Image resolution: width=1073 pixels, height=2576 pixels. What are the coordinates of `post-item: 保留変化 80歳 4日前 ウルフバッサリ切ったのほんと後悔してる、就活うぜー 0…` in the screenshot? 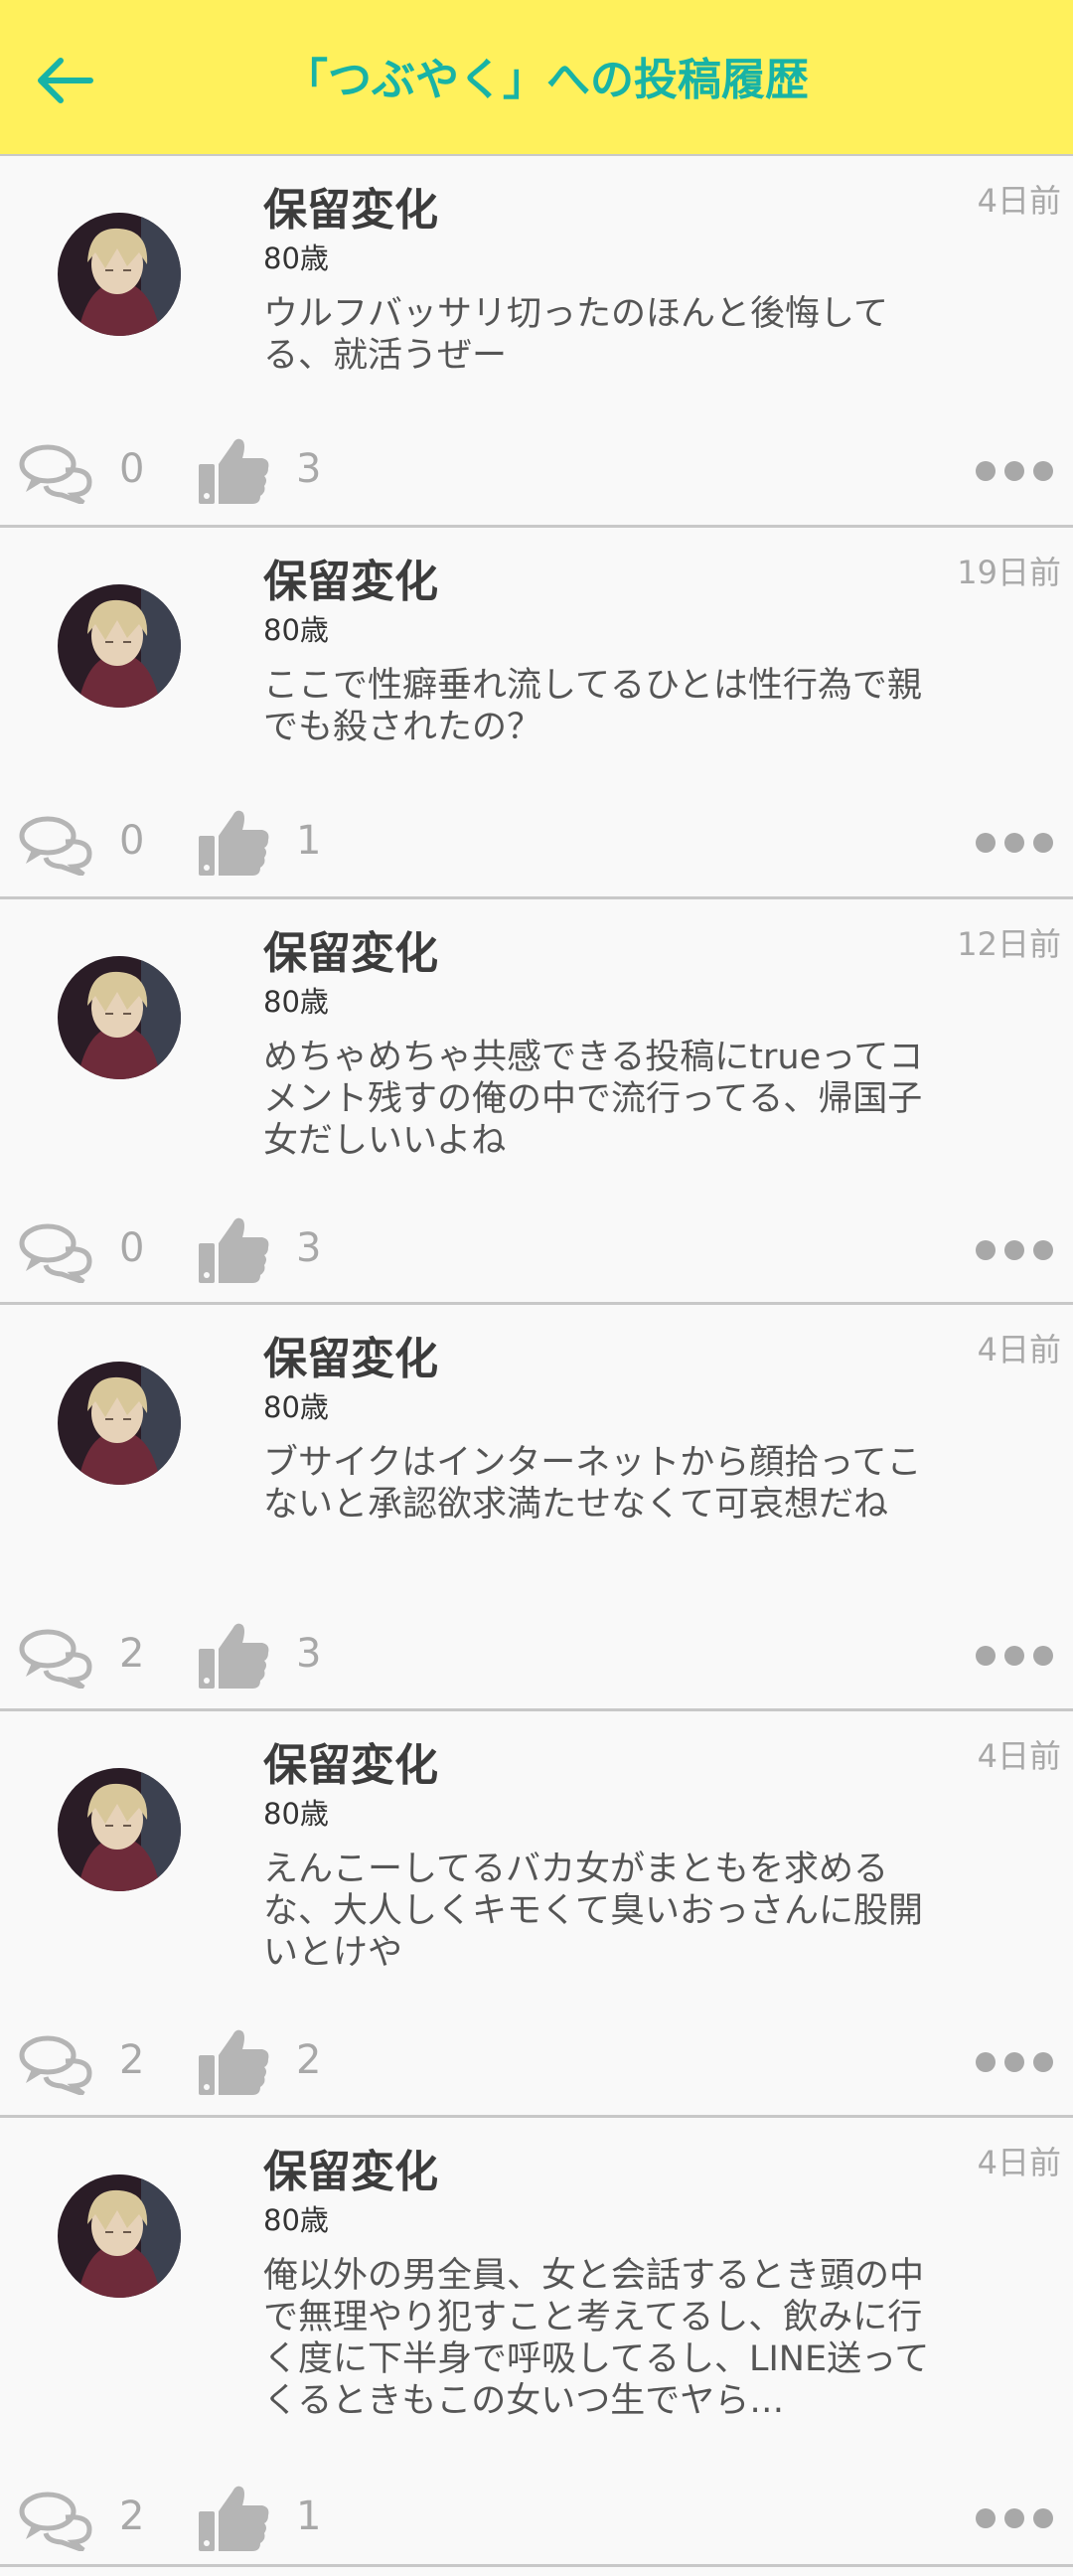 It's located at (536, 342).